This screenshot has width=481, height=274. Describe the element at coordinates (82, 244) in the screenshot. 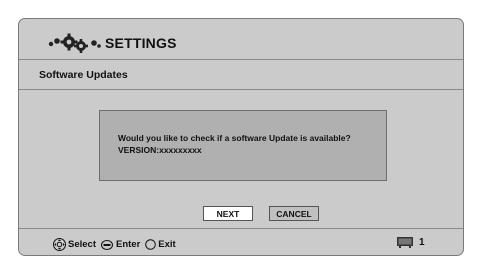

I see `select-label: Select` at that location.